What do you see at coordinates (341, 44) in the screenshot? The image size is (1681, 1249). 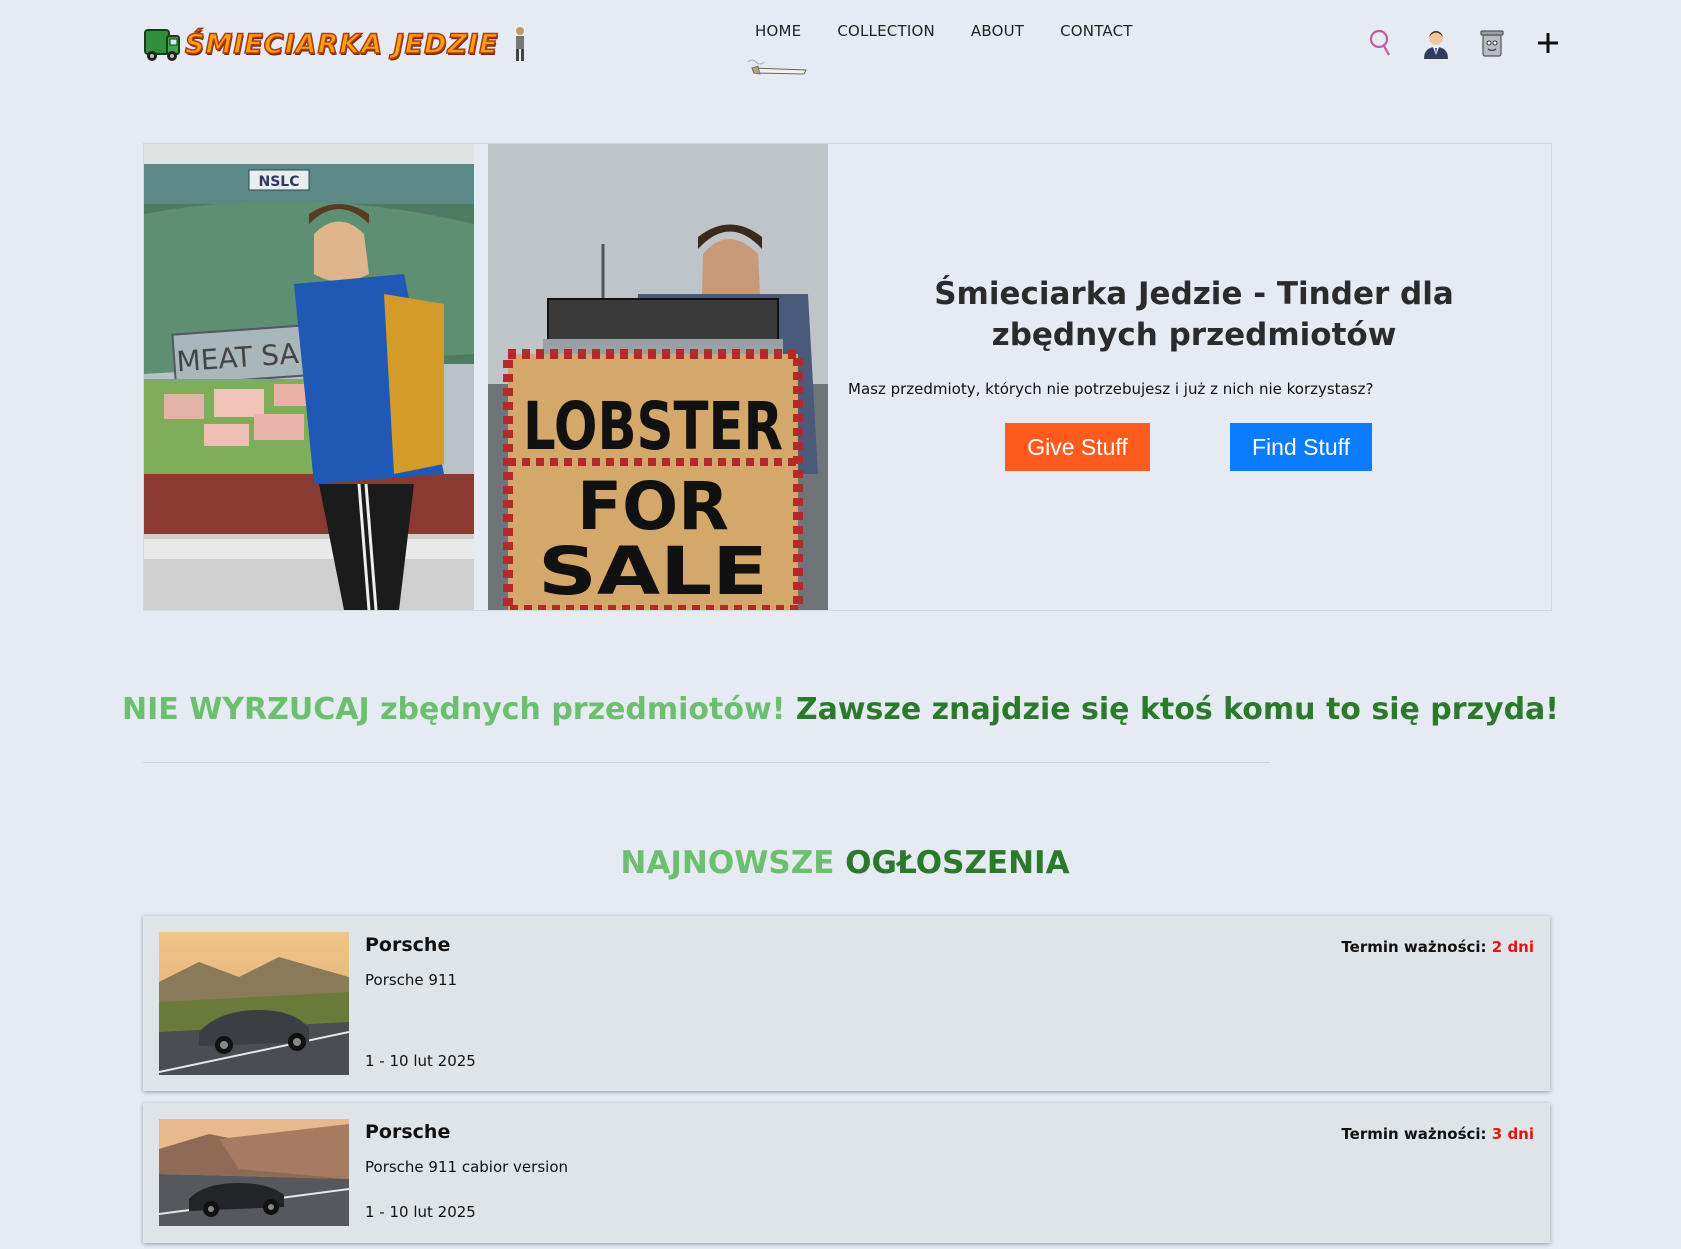 I see `logo-text: ŚMIECIARKA JEDZIE` at bounding box center [341, 44].